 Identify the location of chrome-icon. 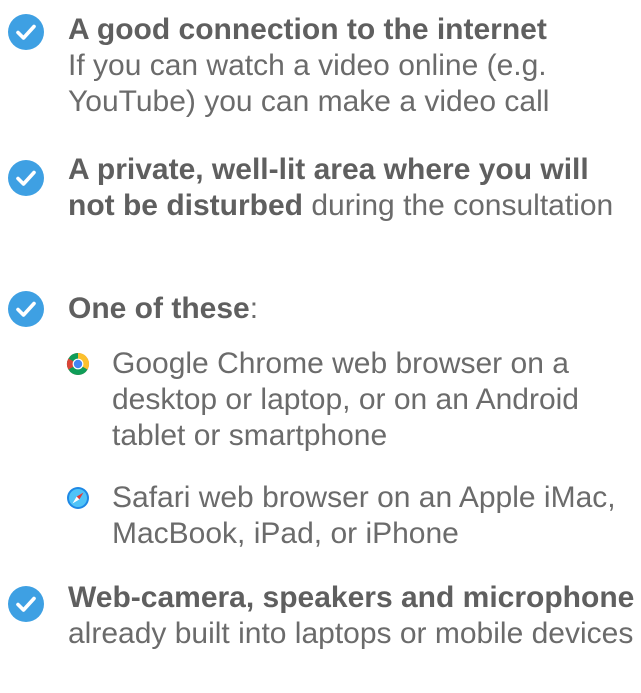
(78, 364).